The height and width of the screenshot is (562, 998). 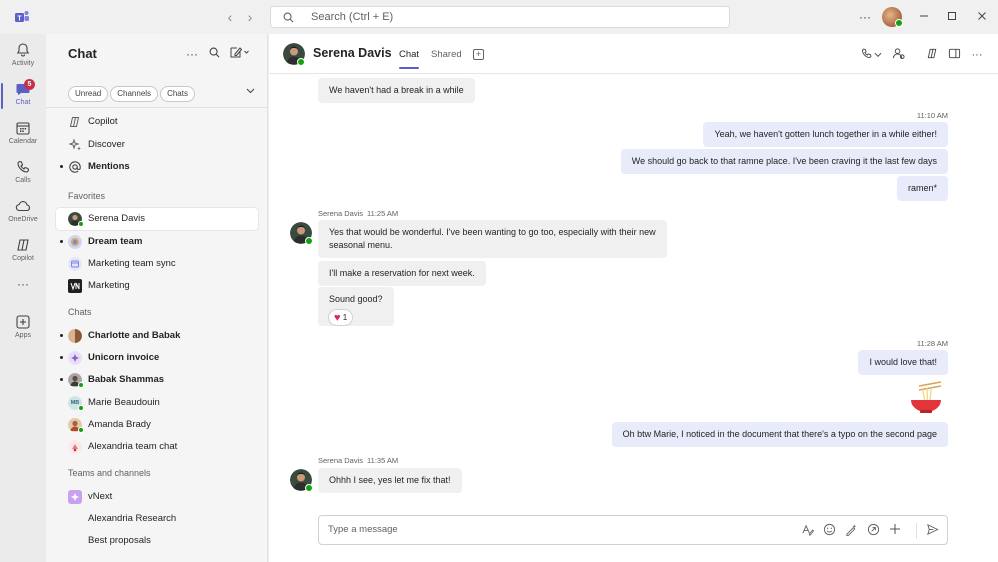 What do you see at coordinates (23, 253) in the screenshot?
I see `rail-copilot: Copilot` at bounding box center [23, 253].